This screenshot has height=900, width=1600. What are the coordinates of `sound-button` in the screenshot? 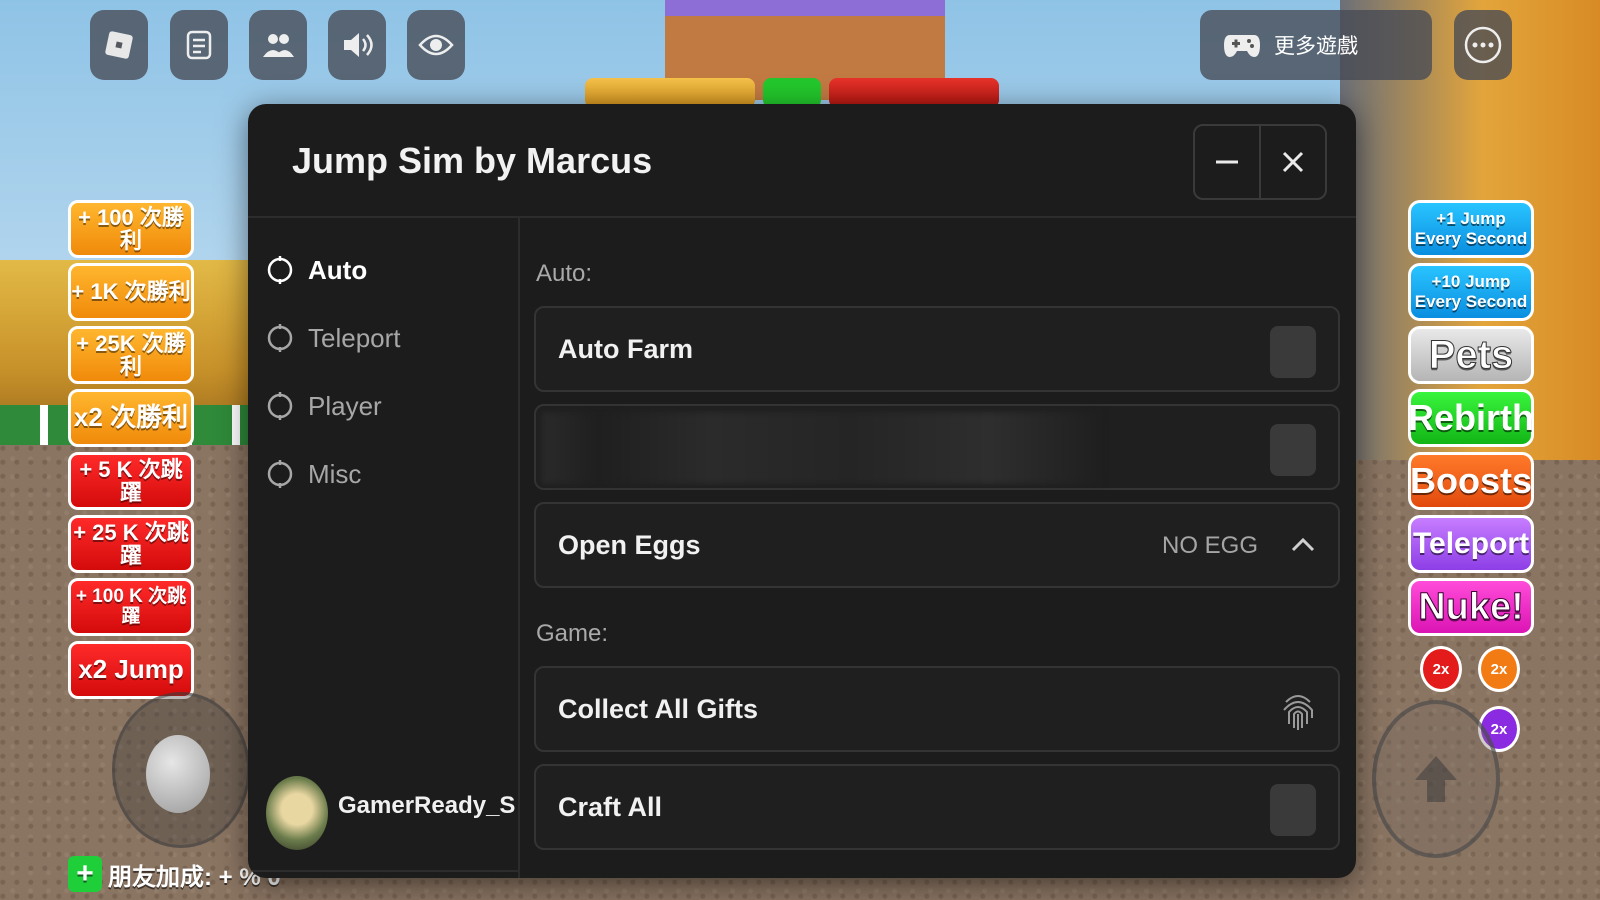 It's located at (357, 45).